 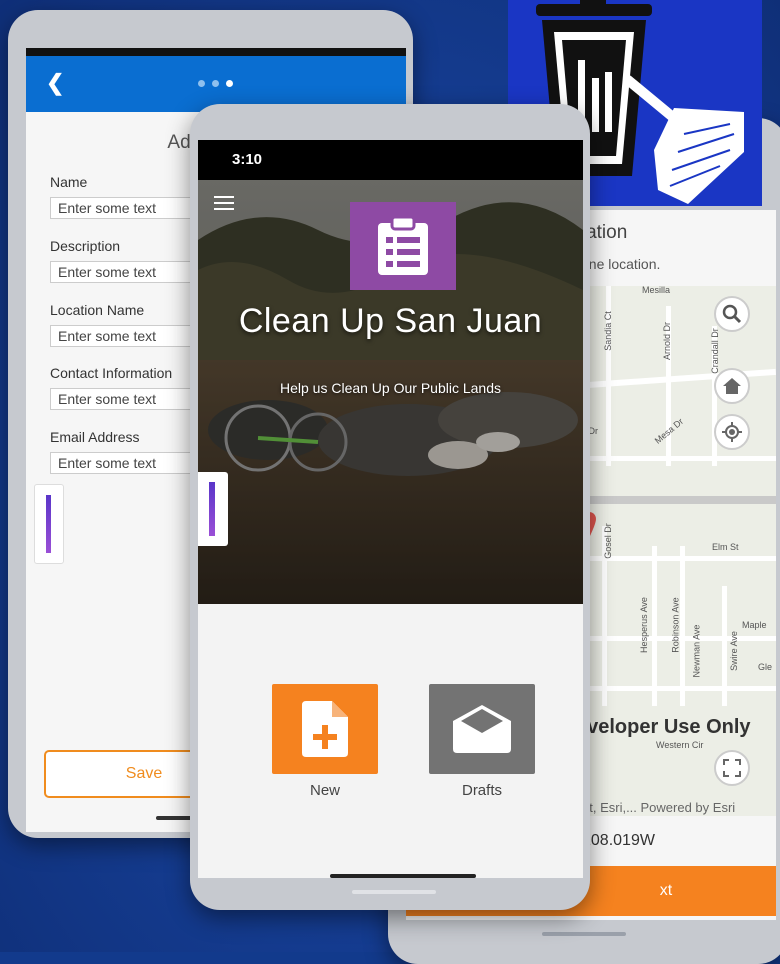 What do you see at coordinates (607, 541) in the screenshot?
I see `street-label: Gosel Dr` at bounding box center [607, 541].